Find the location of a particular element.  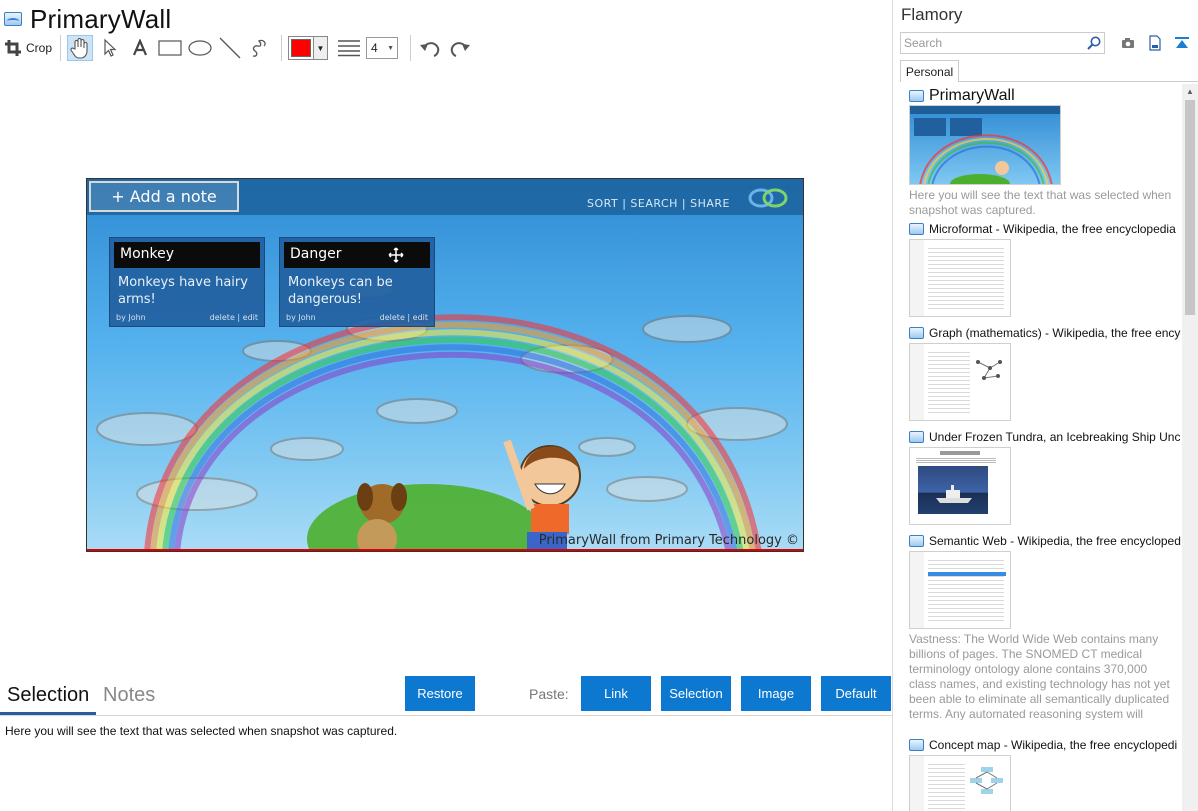

line-tool-button is located at coordinates (230, 48).